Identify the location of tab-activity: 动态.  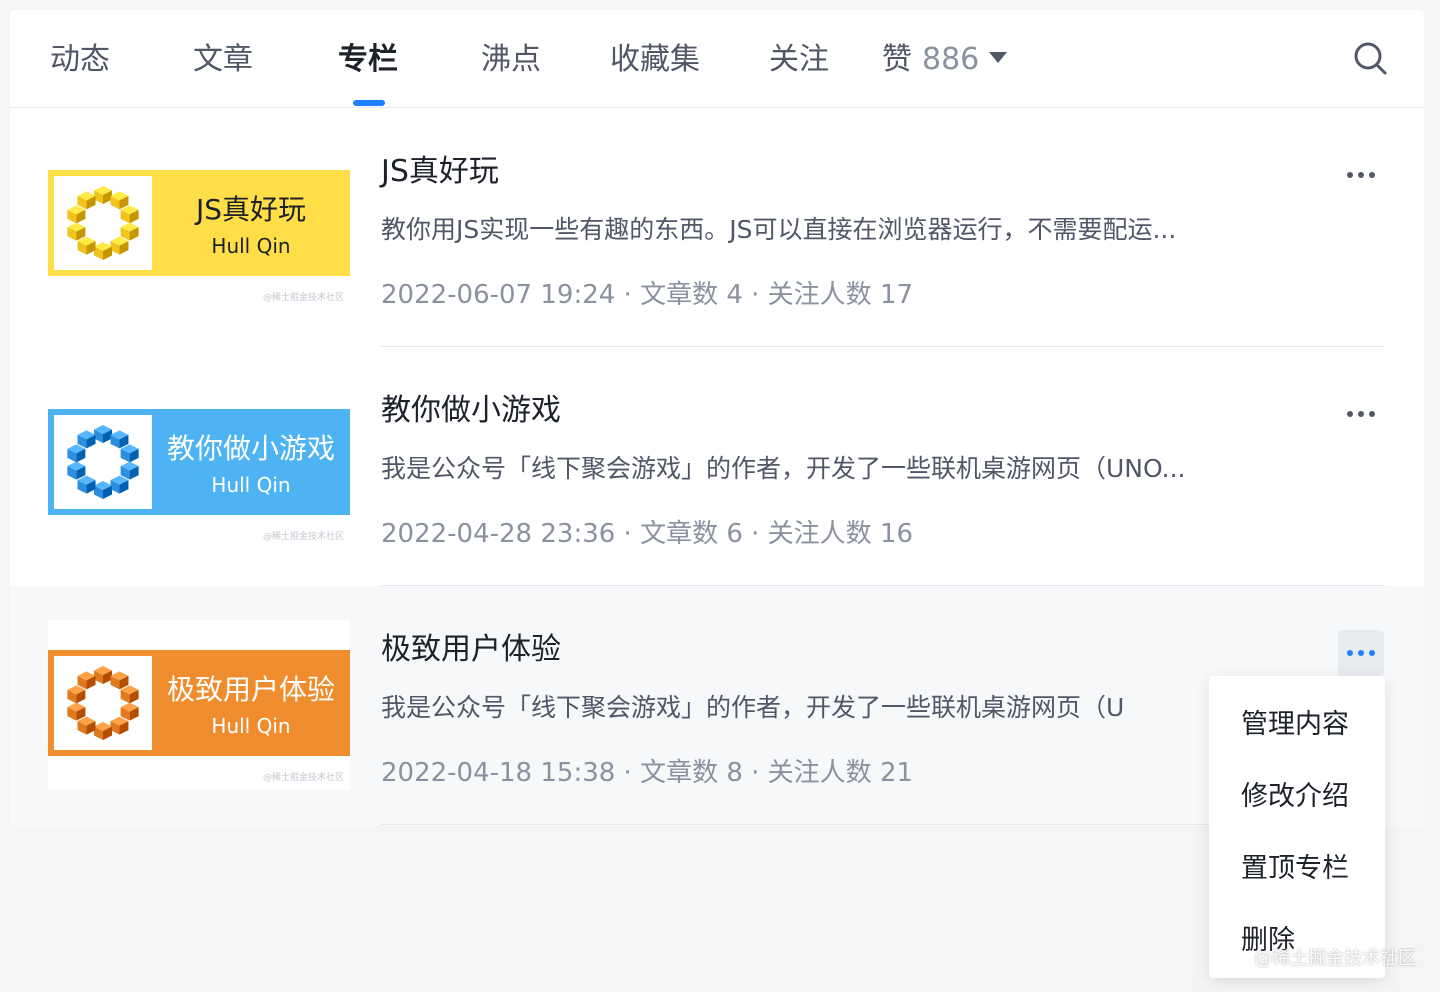
(80, 60).